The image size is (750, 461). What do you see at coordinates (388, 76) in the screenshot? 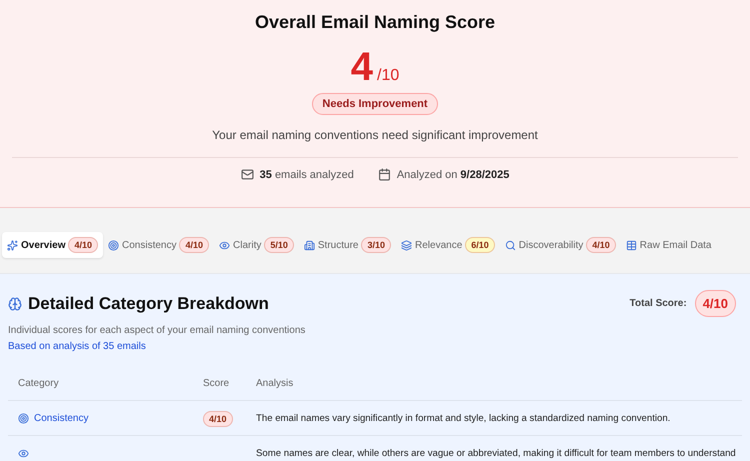
I see `score-max: /10` at bounding box center [388, 76].